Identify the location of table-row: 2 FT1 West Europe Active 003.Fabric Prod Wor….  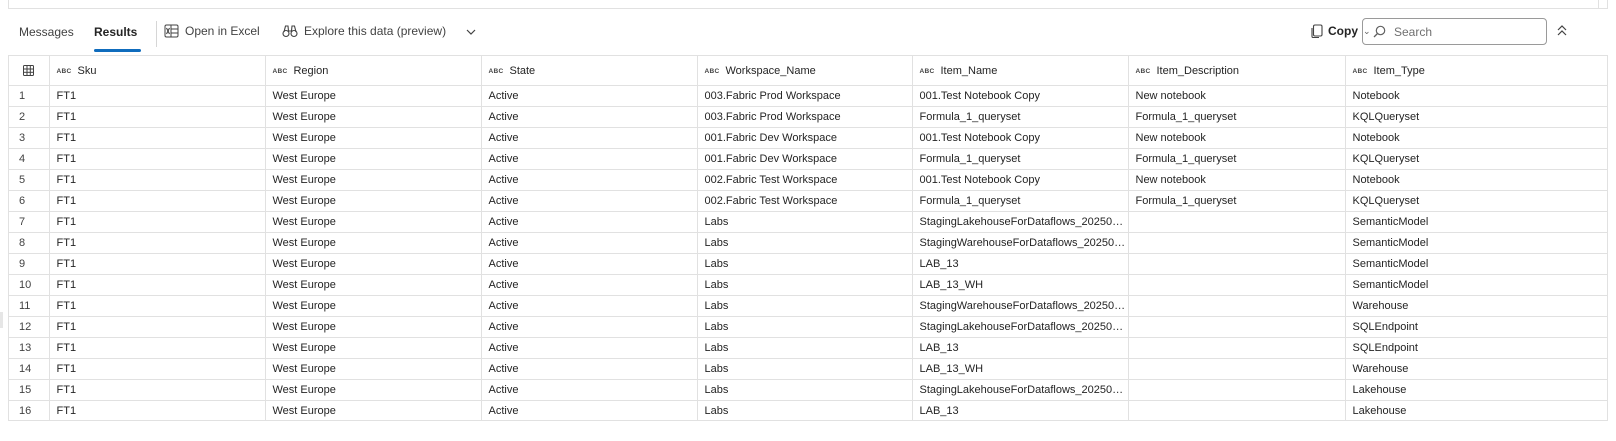
(808, 117).